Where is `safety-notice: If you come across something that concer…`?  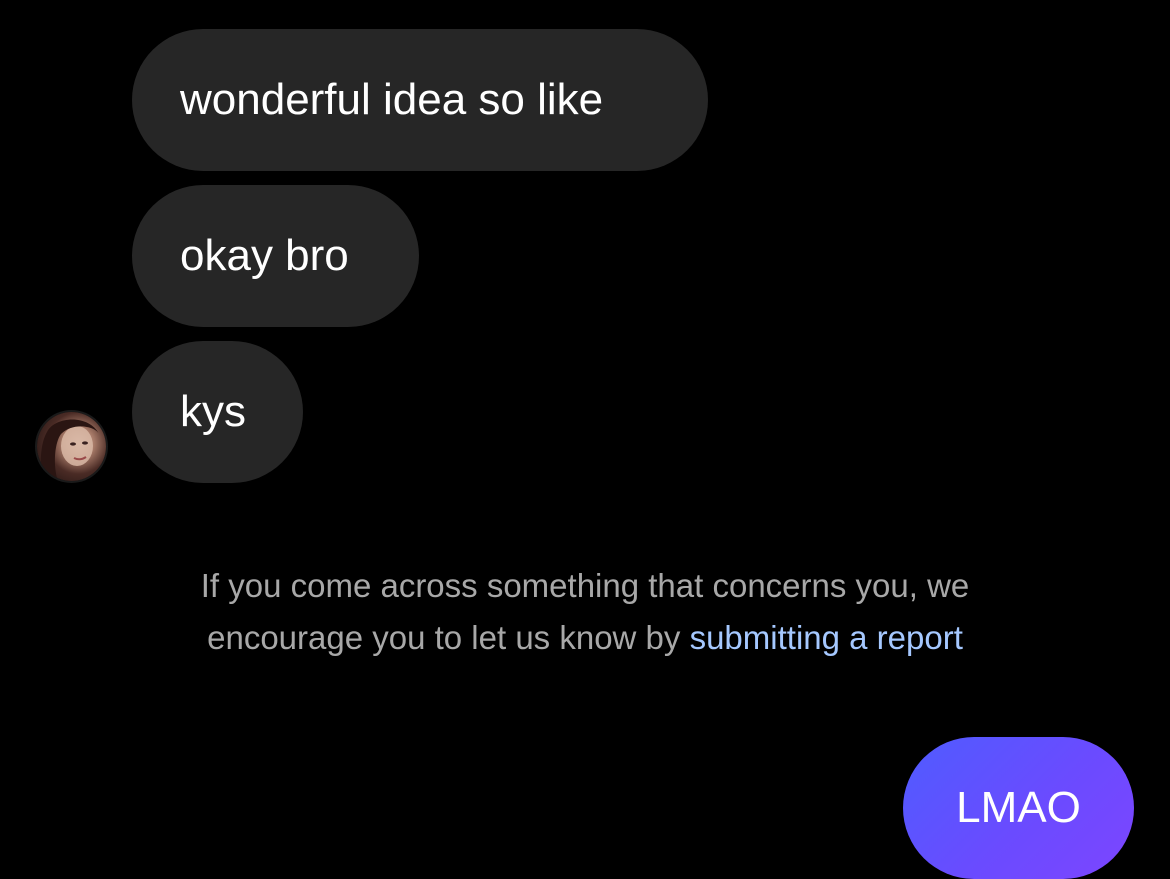 safety-notice: If you come across something that concer… is located at coordinates (585, 612).